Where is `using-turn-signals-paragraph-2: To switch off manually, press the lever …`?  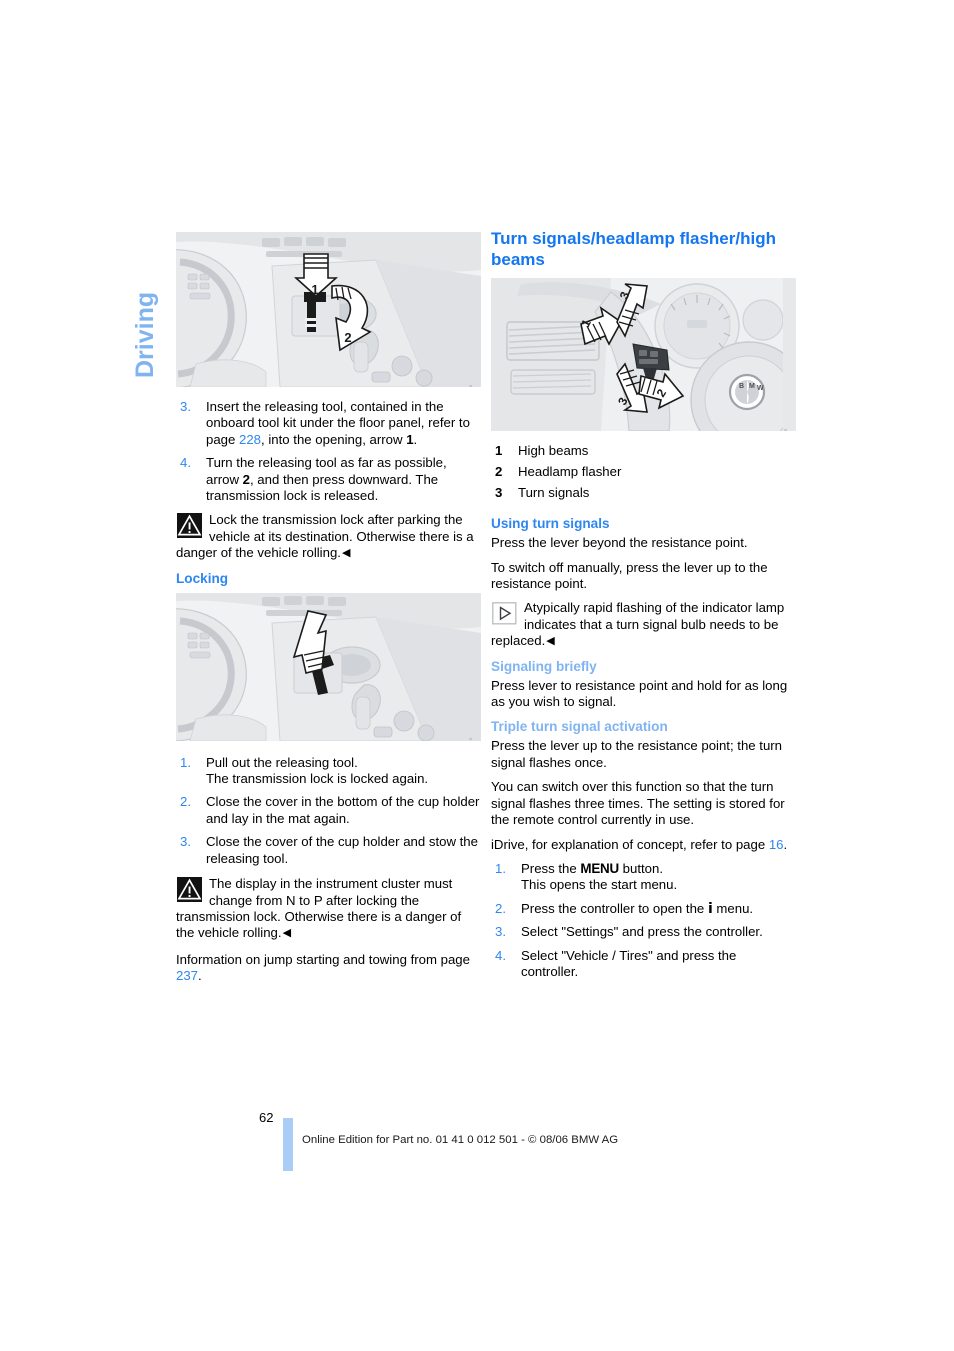 using-turn-signals-paragraph-2: To switch off manually, press the lever … is located at coordinates (629, 575).